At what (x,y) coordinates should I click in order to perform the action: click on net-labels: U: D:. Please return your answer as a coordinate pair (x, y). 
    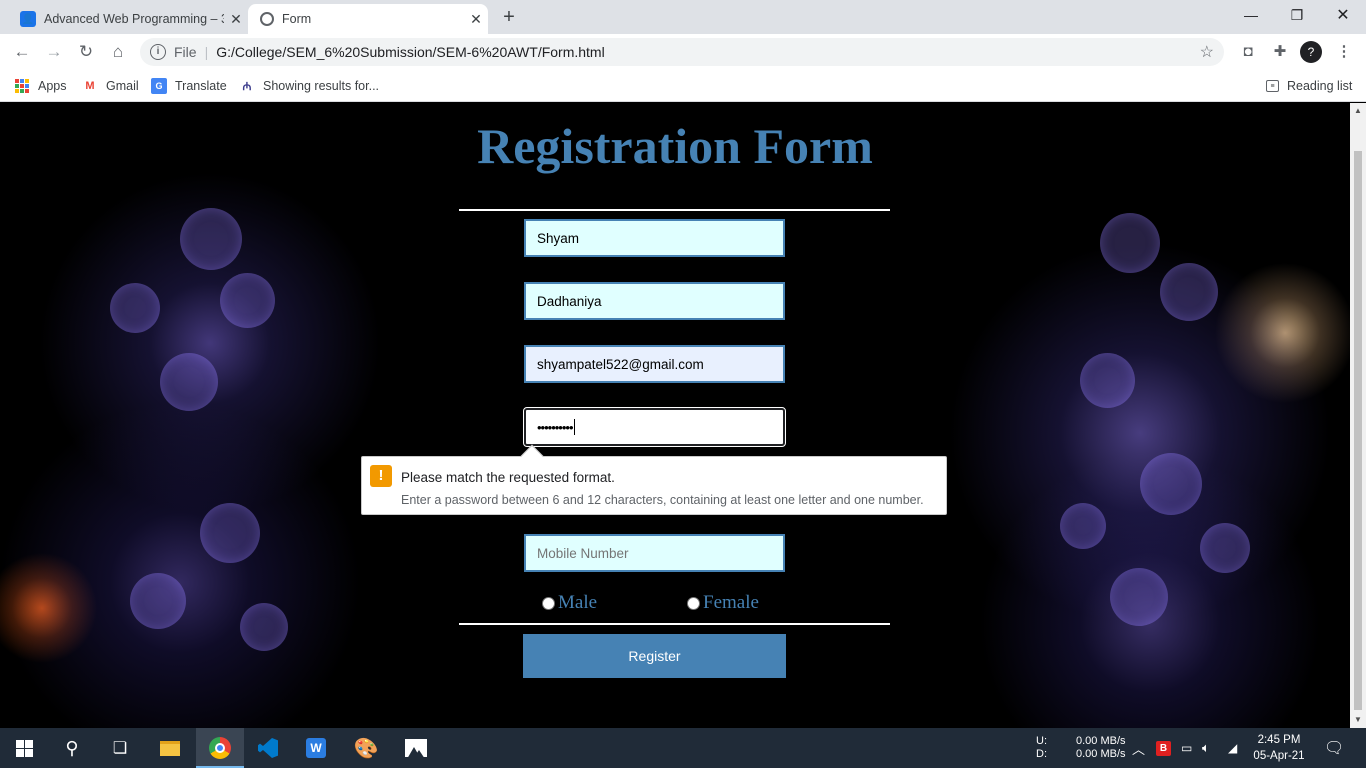
    Looking at the image, I should click on (1041, 748).